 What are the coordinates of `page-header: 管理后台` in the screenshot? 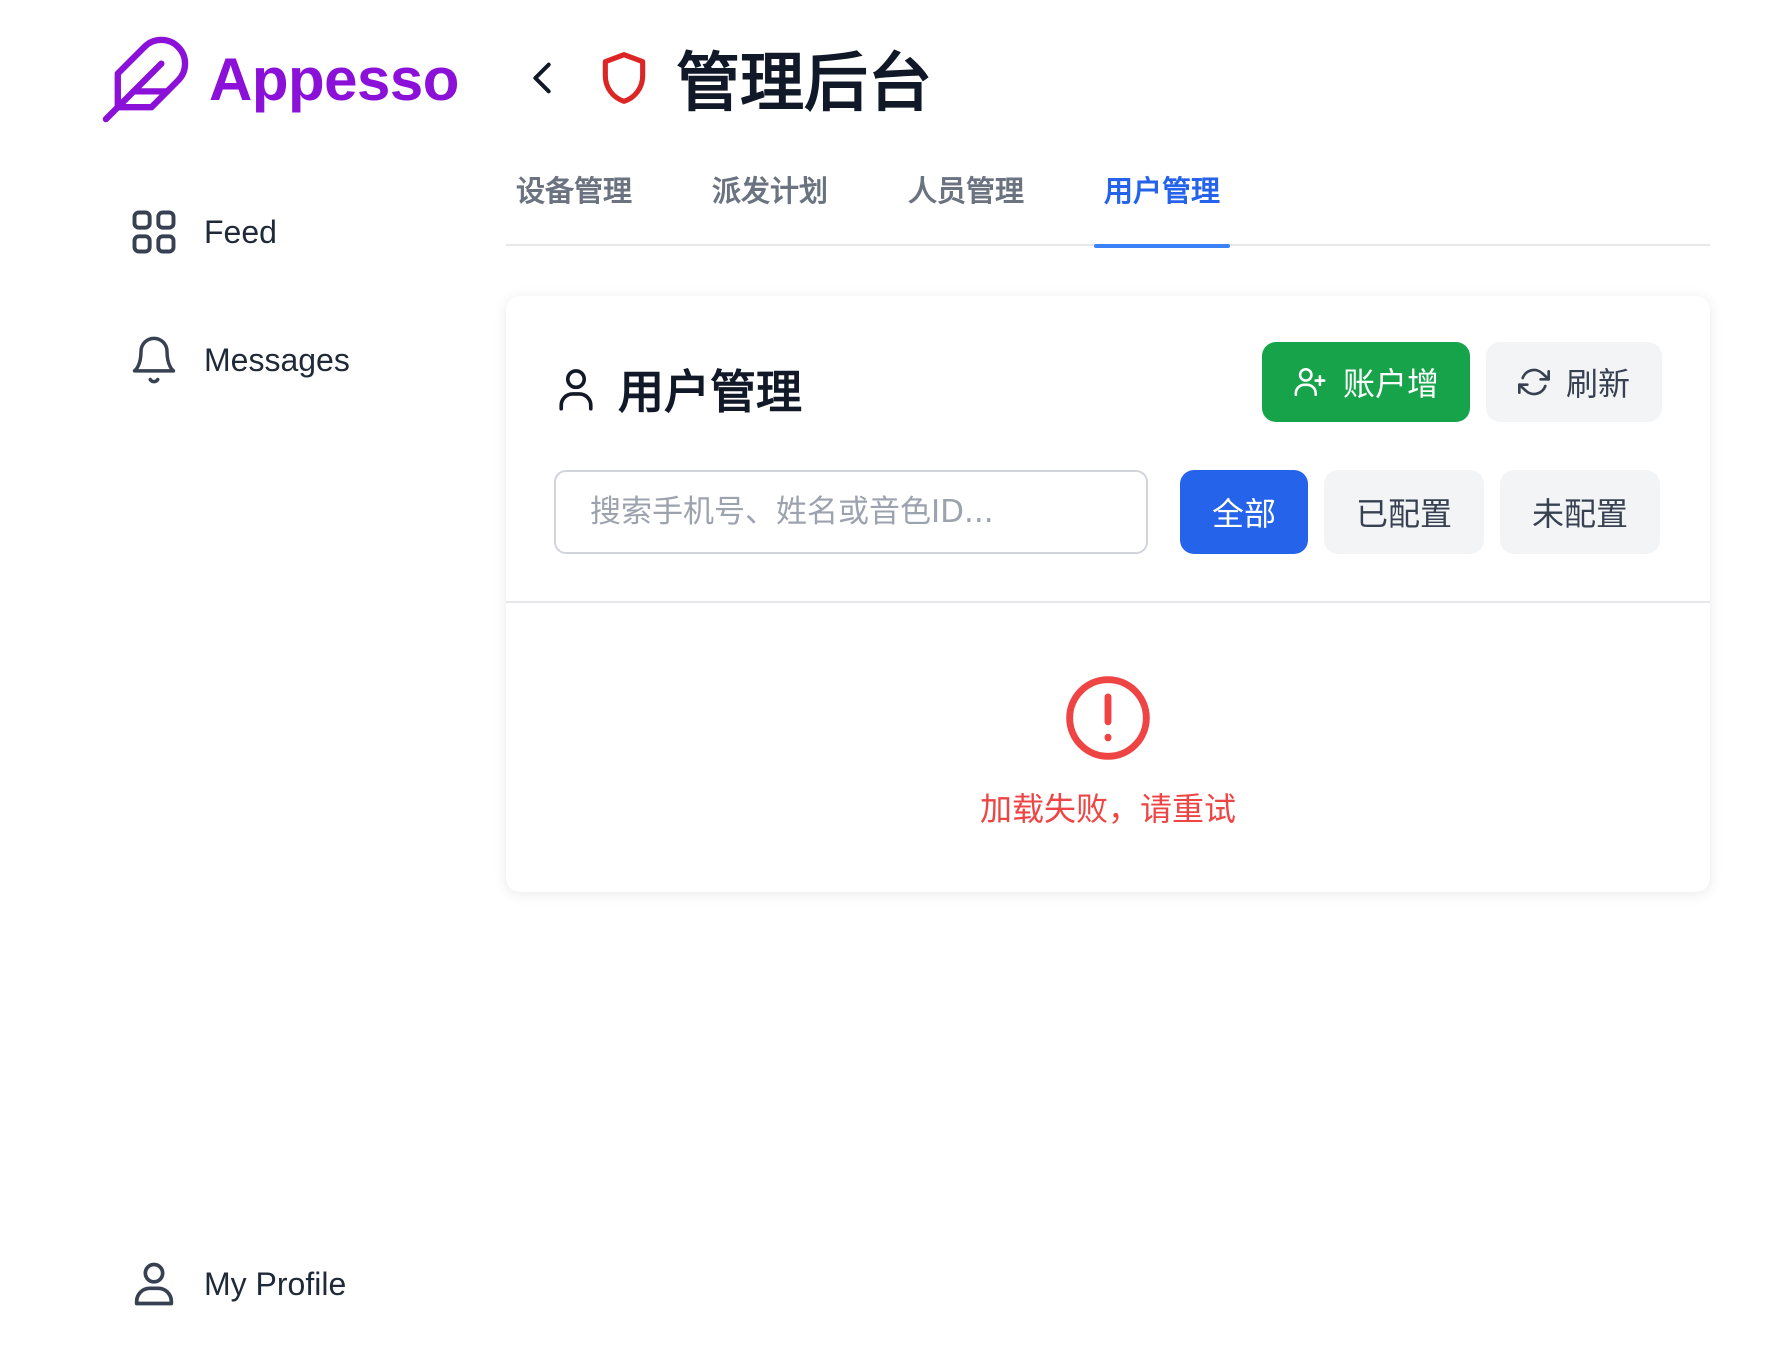 It's located at (726, 78).